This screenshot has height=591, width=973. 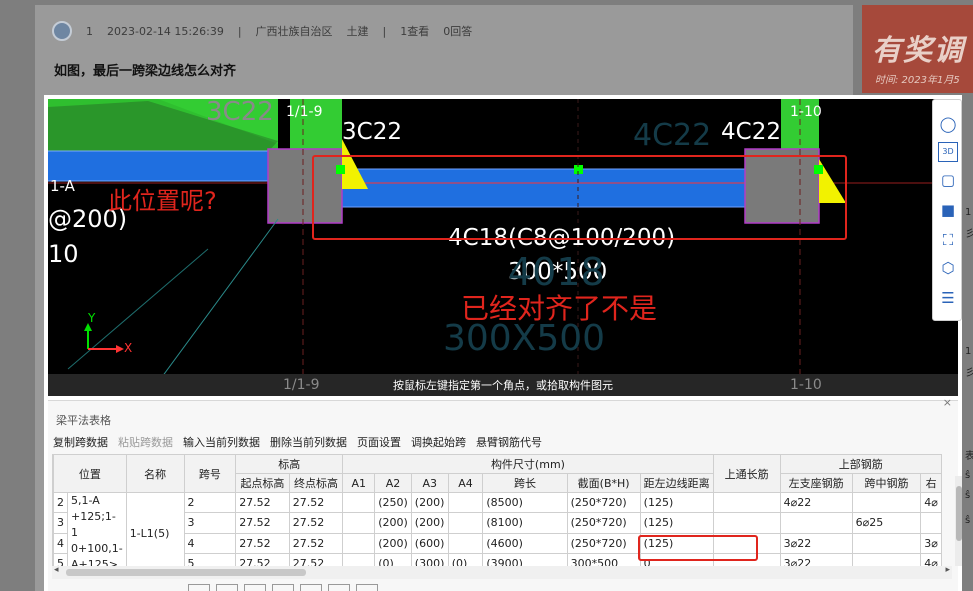 What do you see at coordinates (393, 559) in the screenshot?
I see `a2-cell: (0)` at bounding box center [393, 559].